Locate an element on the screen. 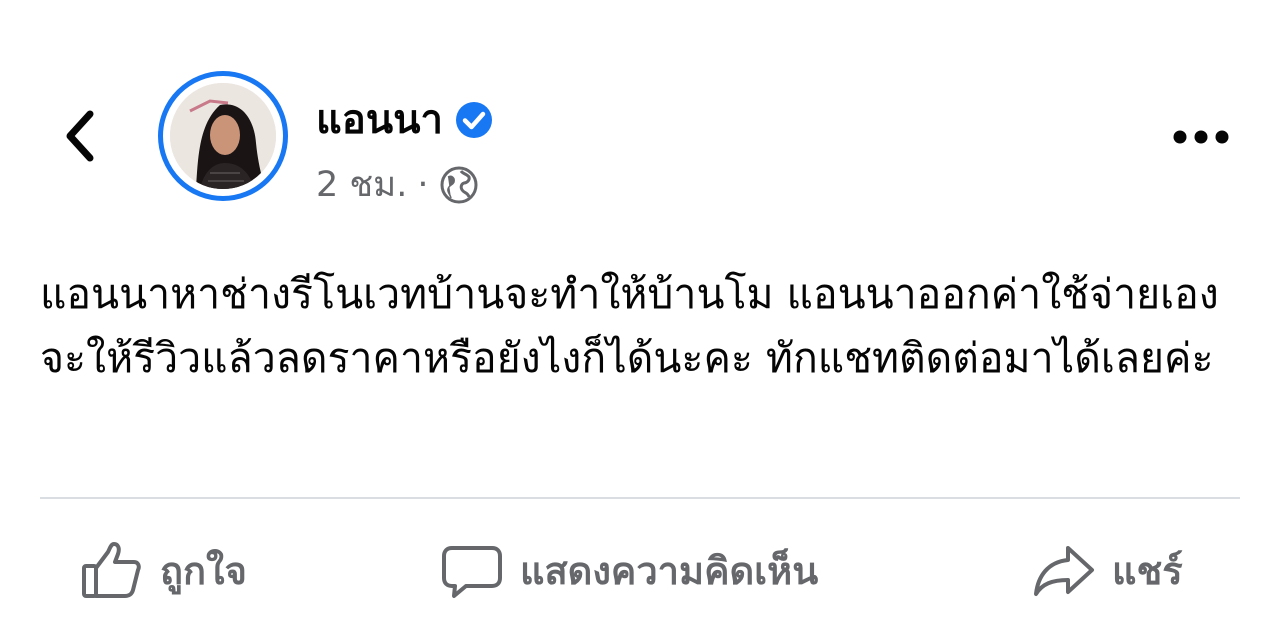  avatar-image is located at coordinates (223, 136).